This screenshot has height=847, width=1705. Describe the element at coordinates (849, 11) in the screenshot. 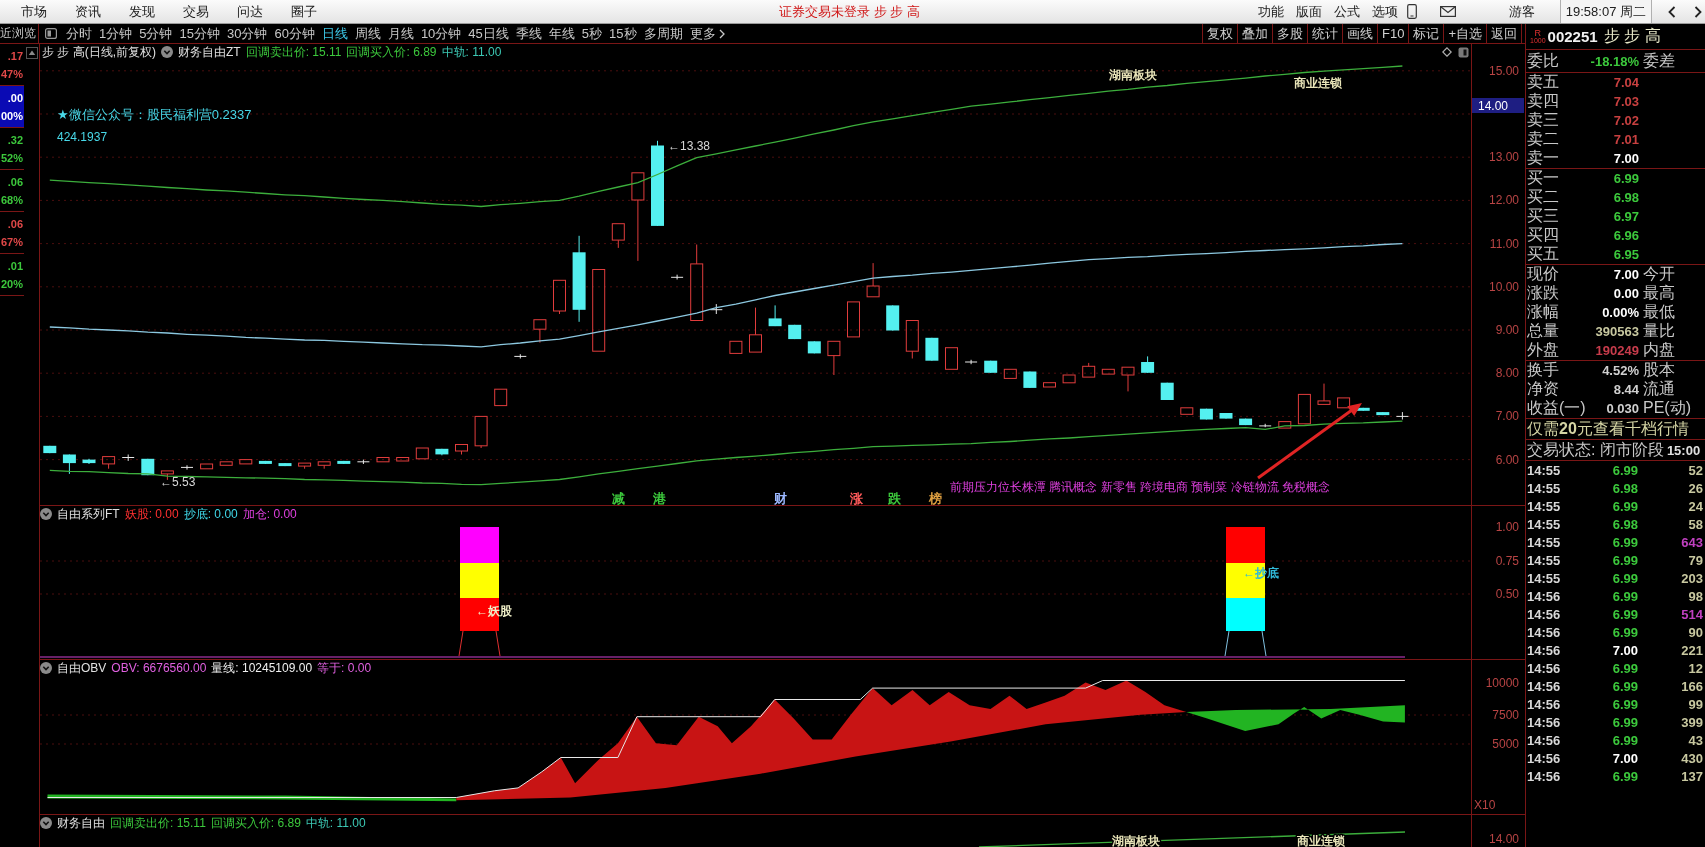

I see `login-notice: 证券交易未登录 步 步 高` at that location.